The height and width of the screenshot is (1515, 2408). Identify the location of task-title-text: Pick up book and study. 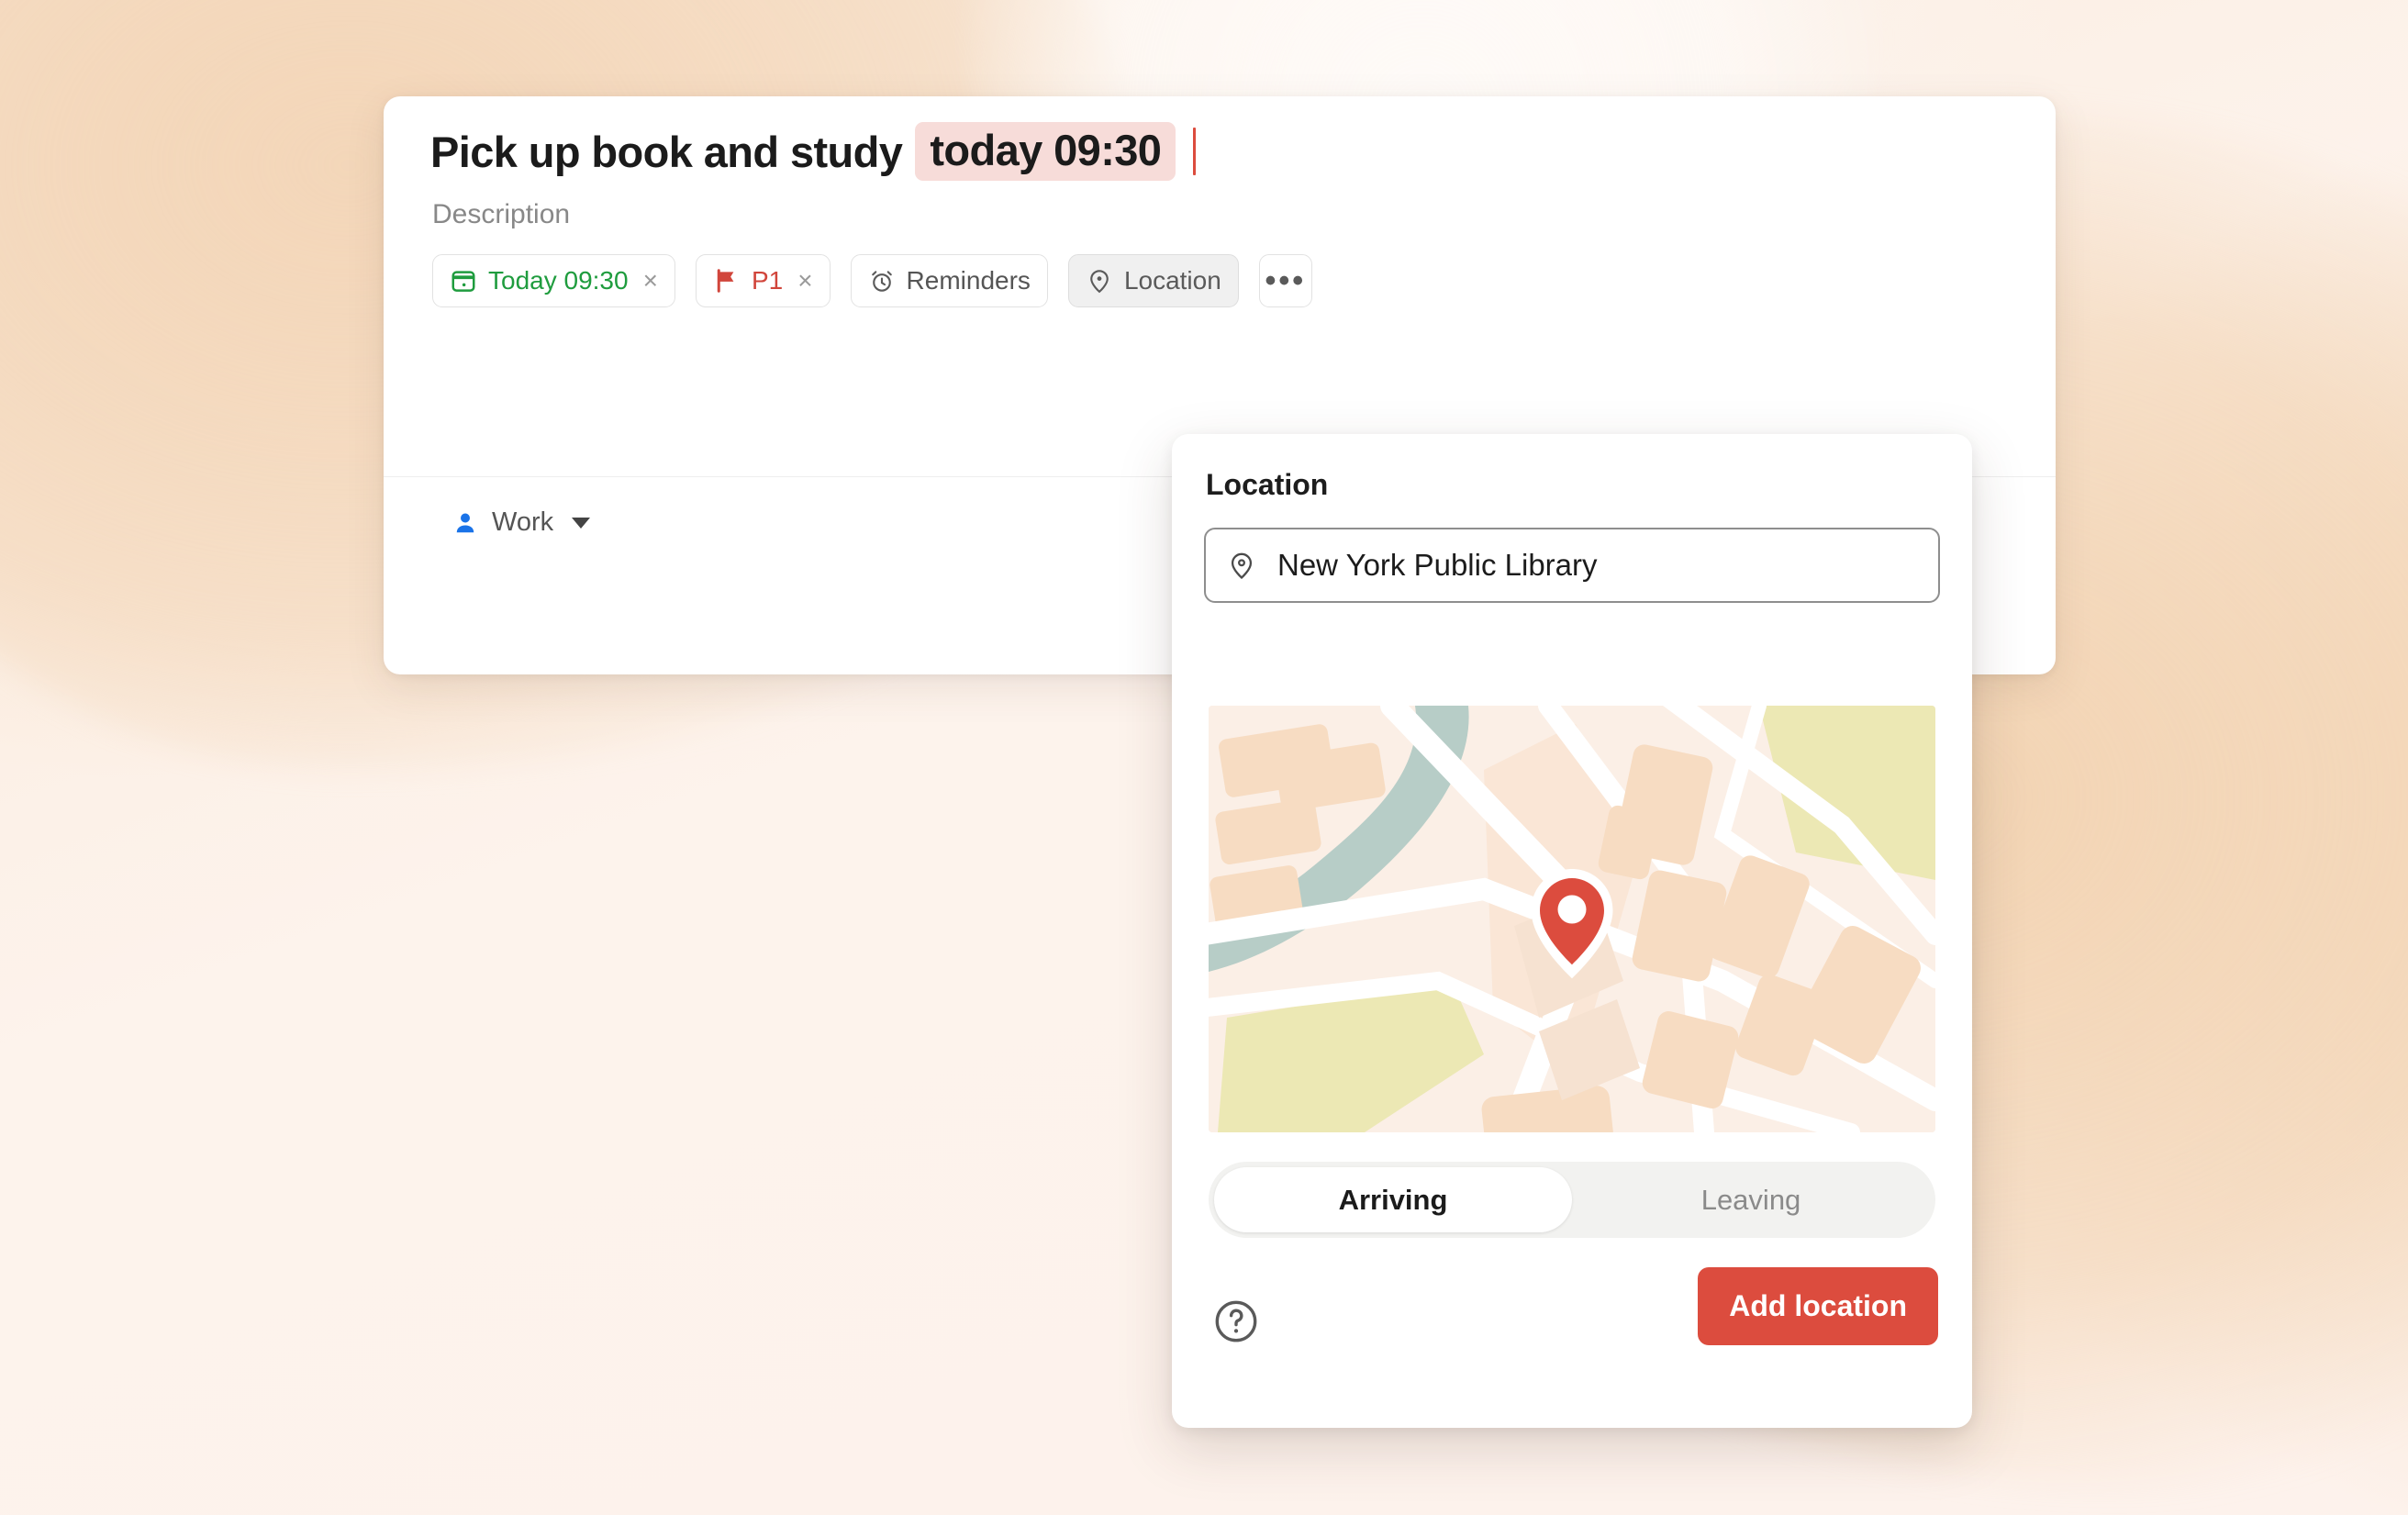
(667, 151).